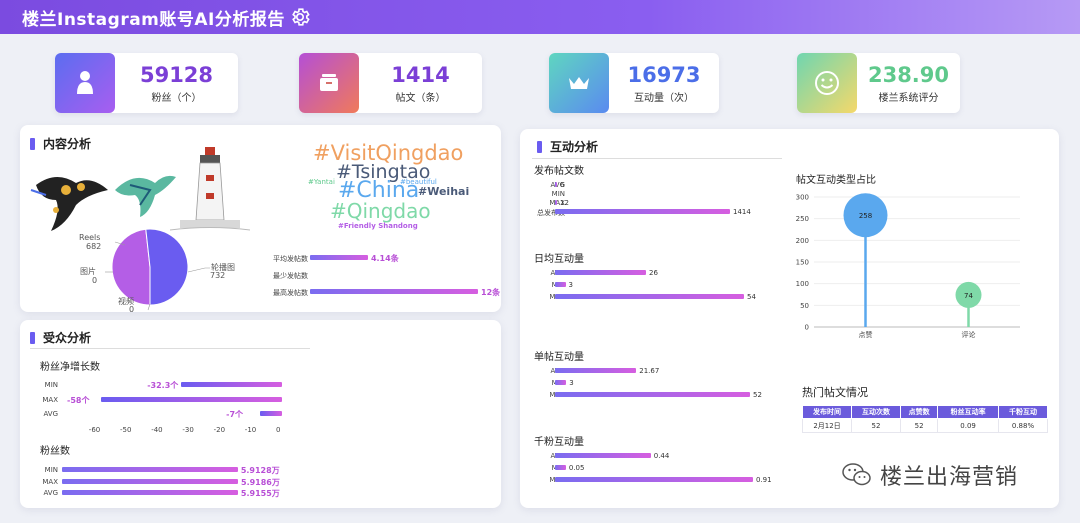  Describe the element at coordinates (559, 259) in the screenshot. I see `interaction-group-title: 日均互动量` at that location.